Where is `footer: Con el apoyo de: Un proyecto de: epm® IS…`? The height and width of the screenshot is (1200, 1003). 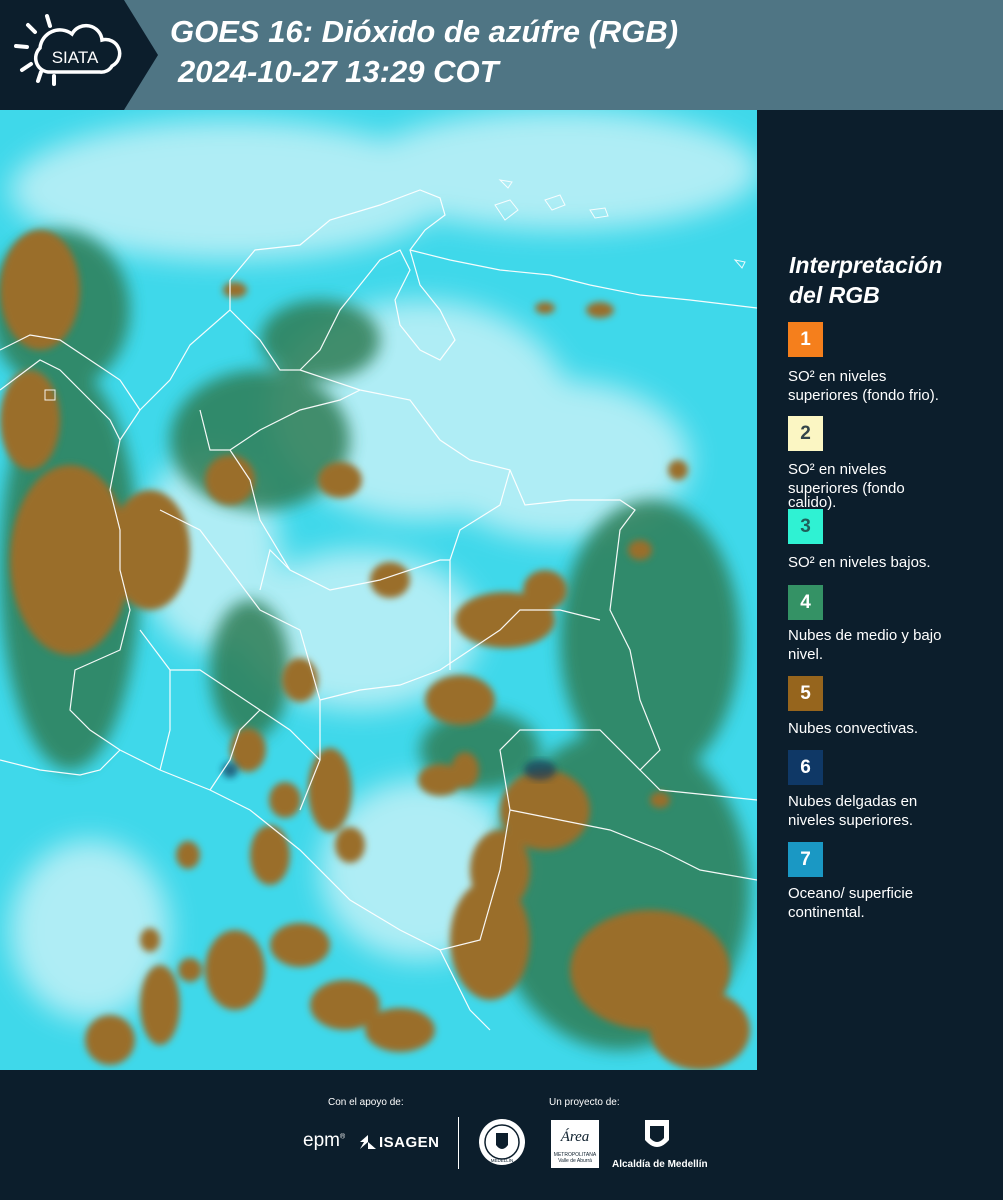 footer: Con el apoyo de: Un proyecto de: epm® IS… is located at coordinates (501, 1135).